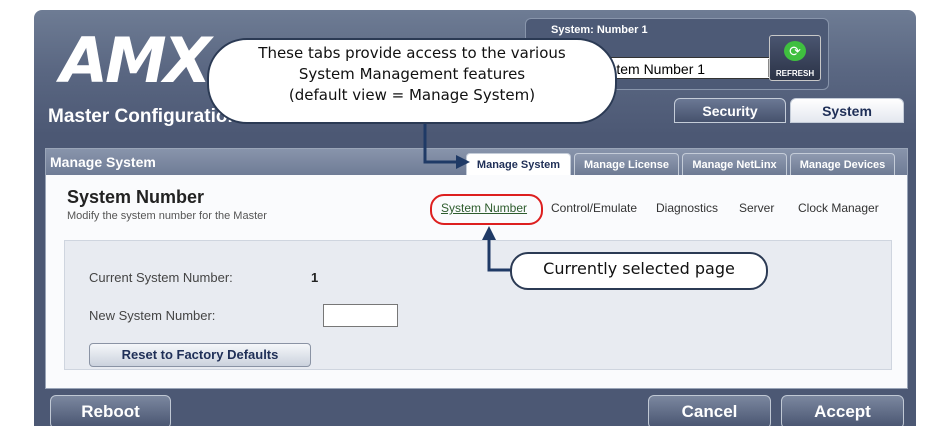  Describe the element at coordinates (412, 95) in the screenshot. I see `tabs-callout-line3: (default view = Manage System)` at that location.